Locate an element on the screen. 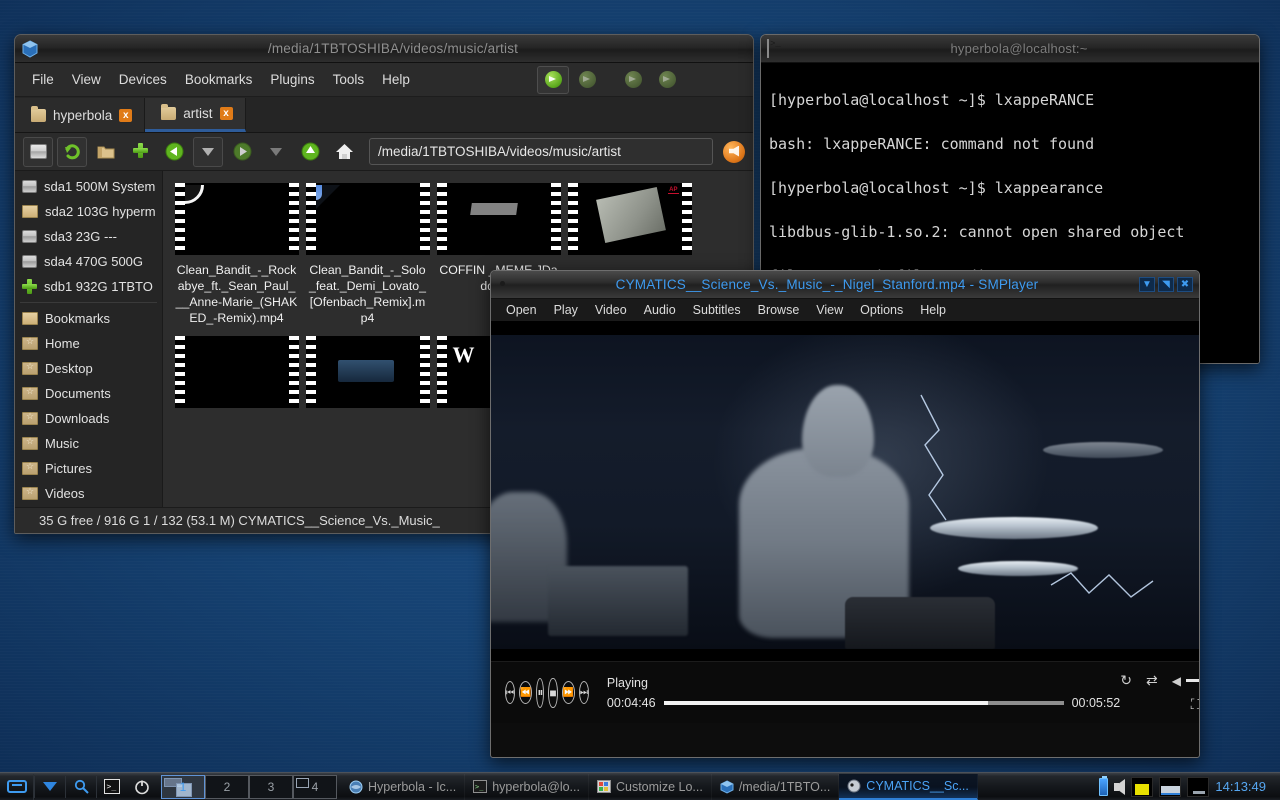 The height and width of the screenshot is (800, 1280). sidebar-item-downloads: Downloads is located at coordinates (88, 418).